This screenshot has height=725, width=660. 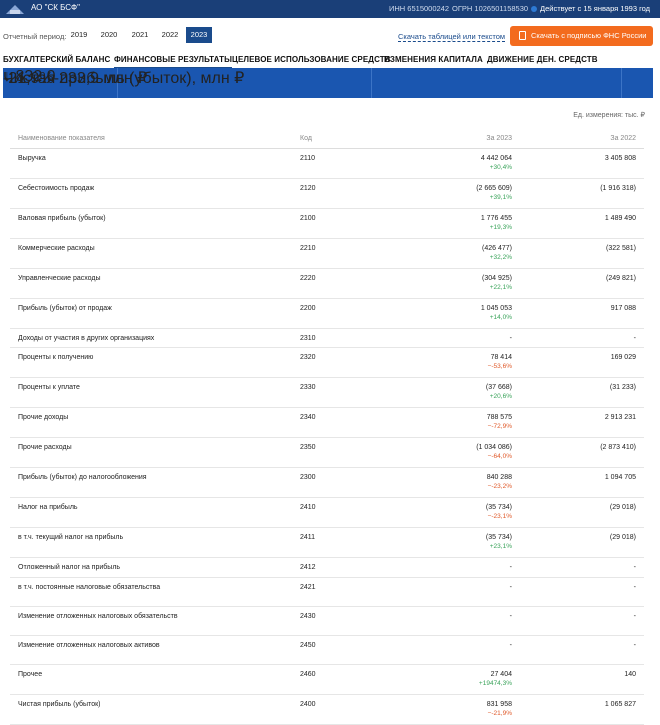 I want to click on table-row: Отложенный налог на прибыль 2412 - -, so click(x=327, y=567).